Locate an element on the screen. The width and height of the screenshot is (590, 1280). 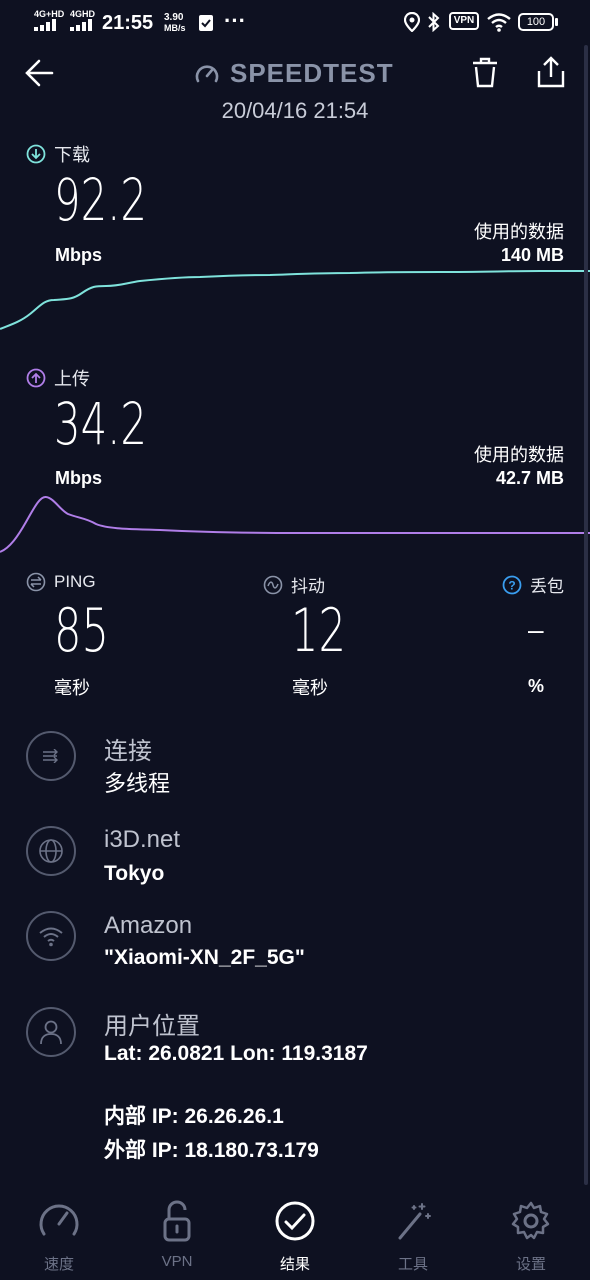
download-graph-line is located at coordinates (295, 300).